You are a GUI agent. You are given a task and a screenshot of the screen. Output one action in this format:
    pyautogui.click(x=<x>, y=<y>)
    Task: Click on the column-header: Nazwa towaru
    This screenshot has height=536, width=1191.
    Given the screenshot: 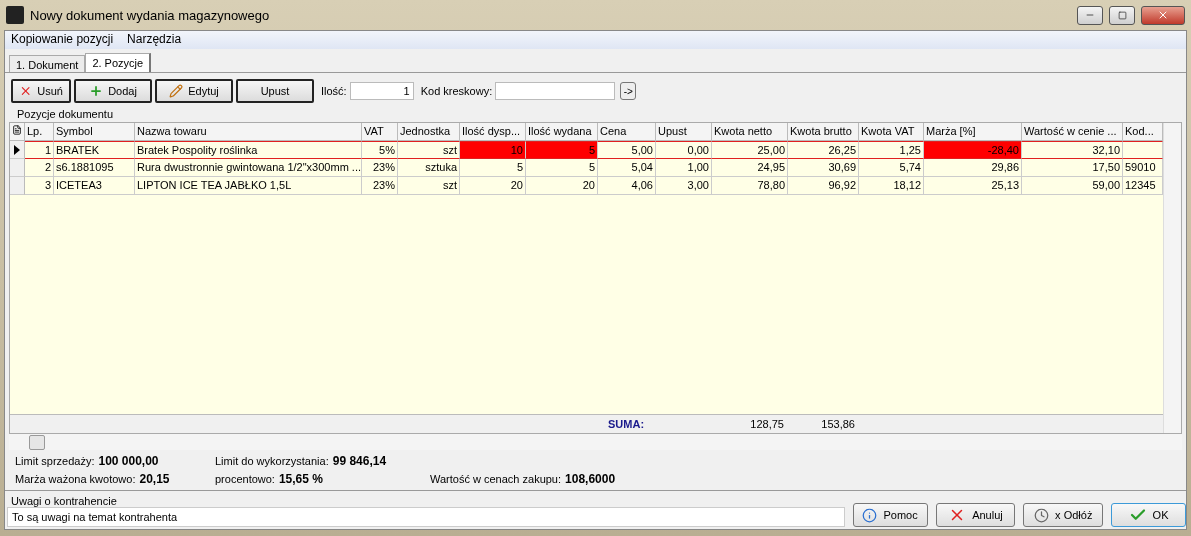 What is the action you would take?
    pyautogui.click(x=248, y=132)
    